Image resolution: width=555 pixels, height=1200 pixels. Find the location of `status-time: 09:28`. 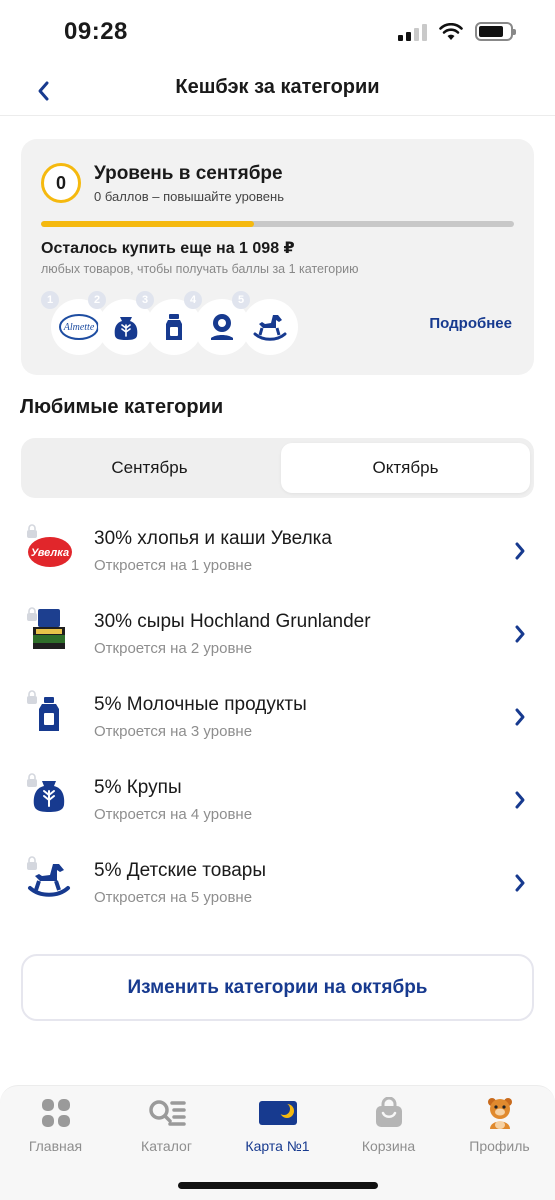

status-time: 09:28 is located at coordinates (96, 31).